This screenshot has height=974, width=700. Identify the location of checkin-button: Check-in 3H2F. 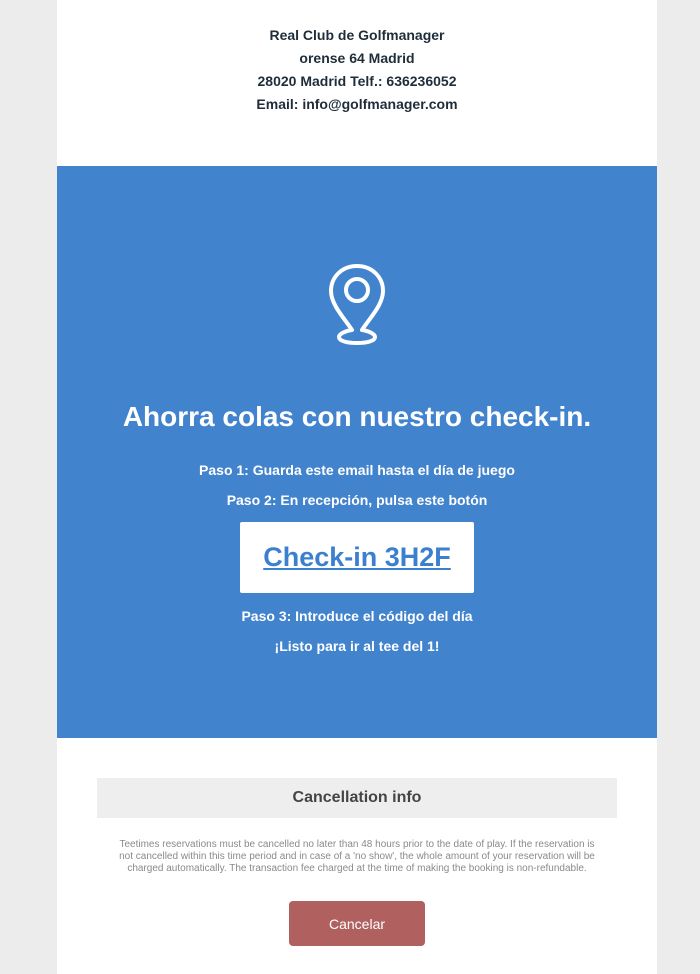
(357, 557).